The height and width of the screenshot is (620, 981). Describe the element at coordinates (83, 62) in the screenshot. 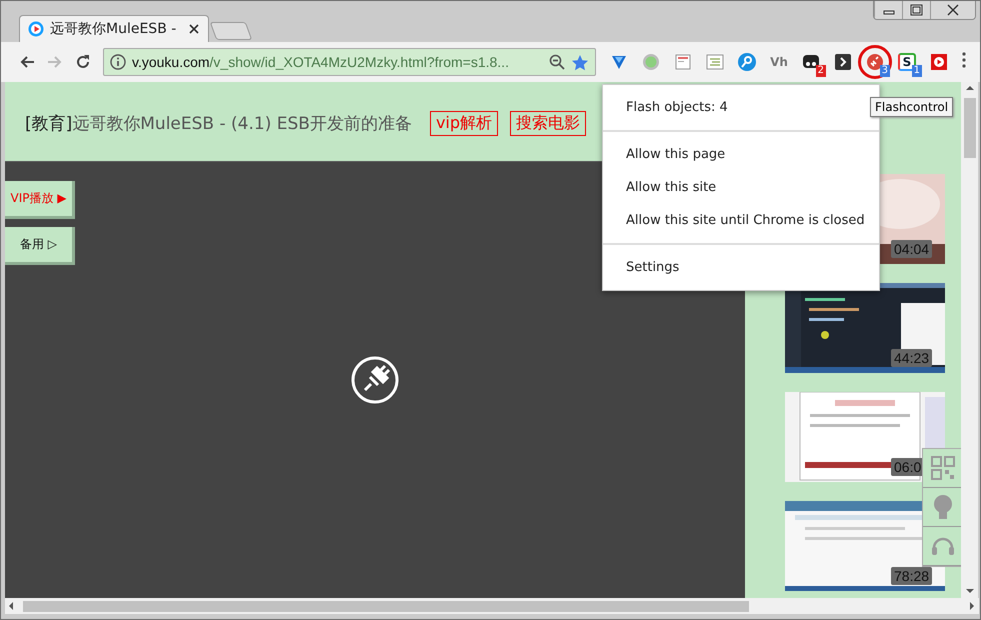

I see `reload-icon` at that location.